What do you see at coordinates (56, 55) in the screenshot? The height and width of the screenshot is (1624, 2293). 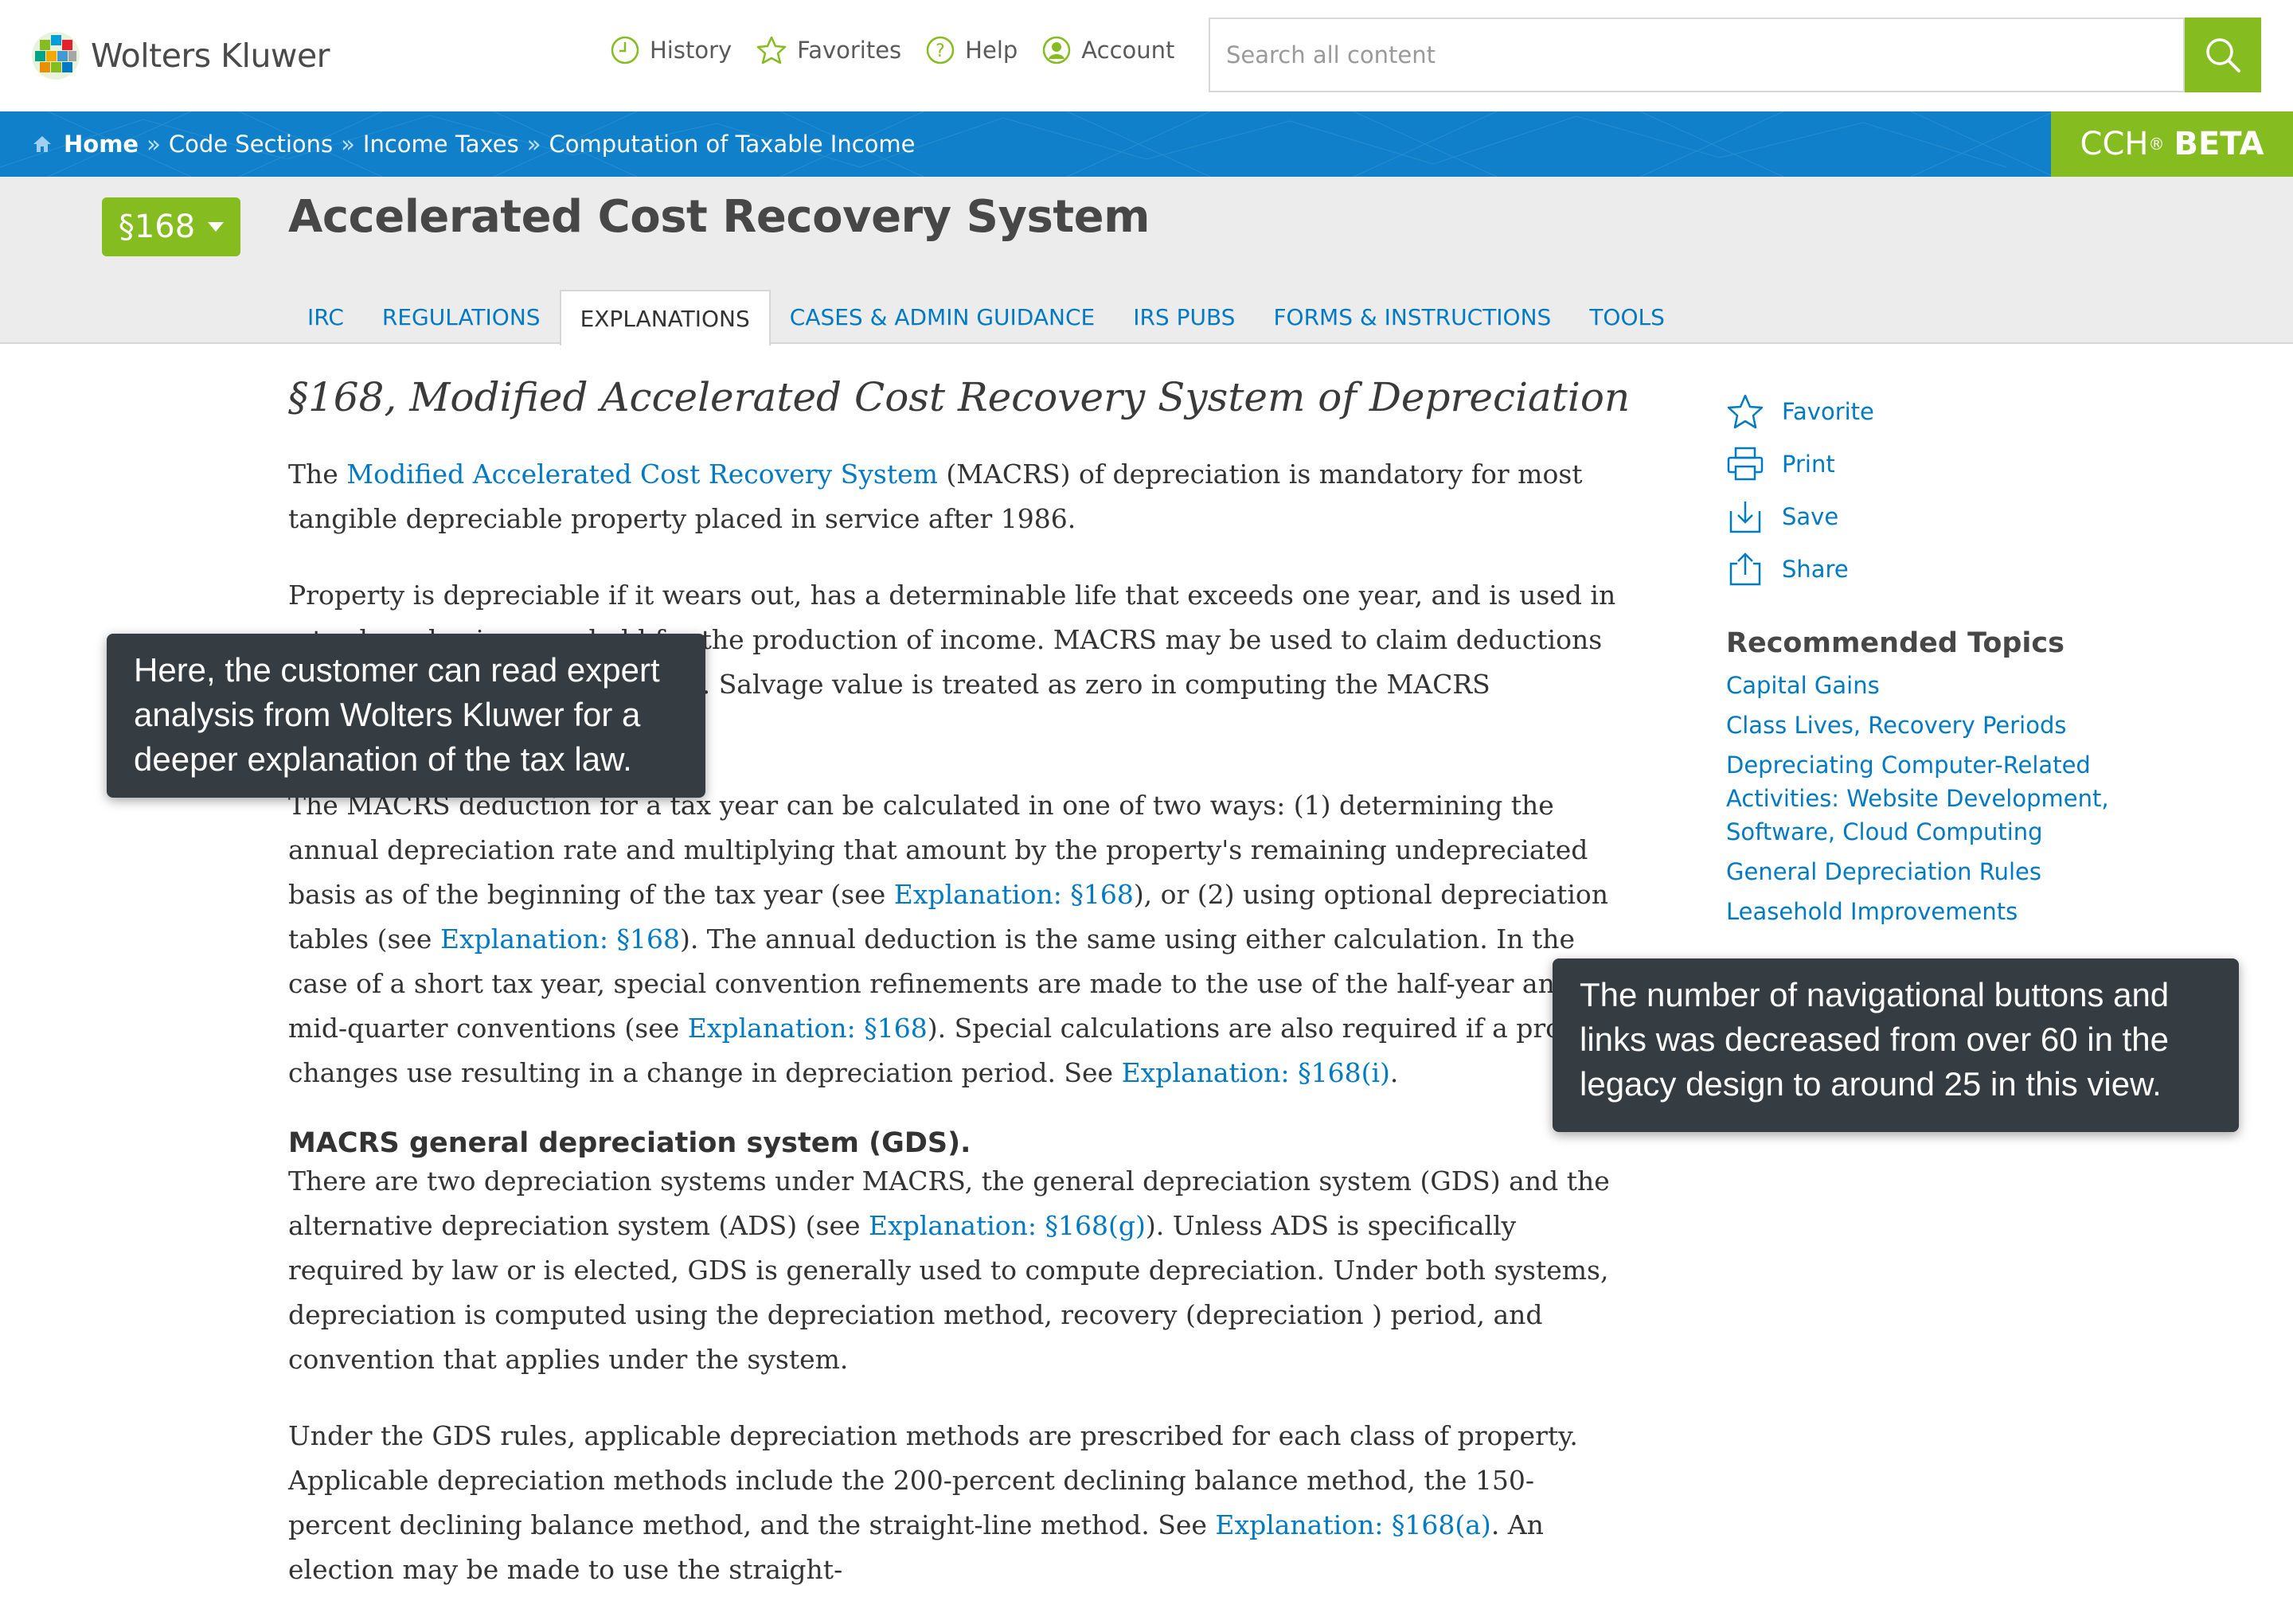 I see `wolters-kluwer-logo-icon` at bounding box center [56, 55].